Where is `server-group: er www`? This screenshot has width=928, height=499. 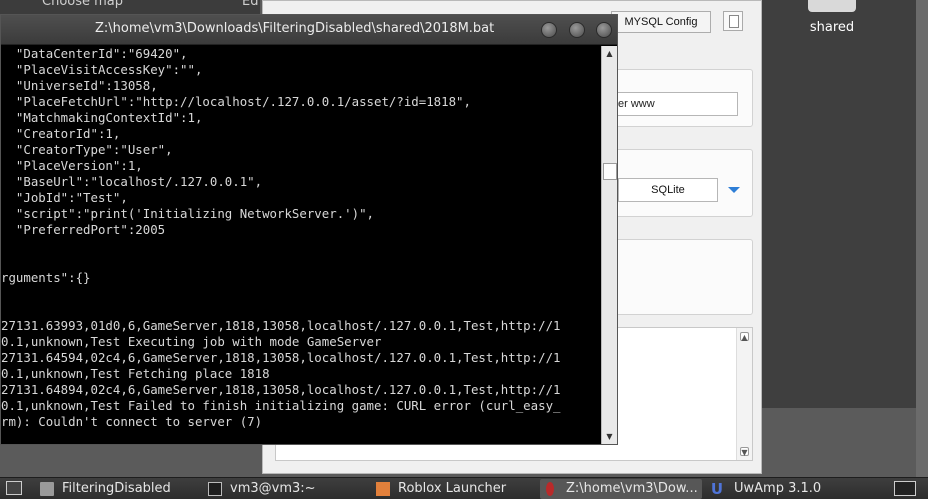
server-group: er www is located at coordinates (683, 98).